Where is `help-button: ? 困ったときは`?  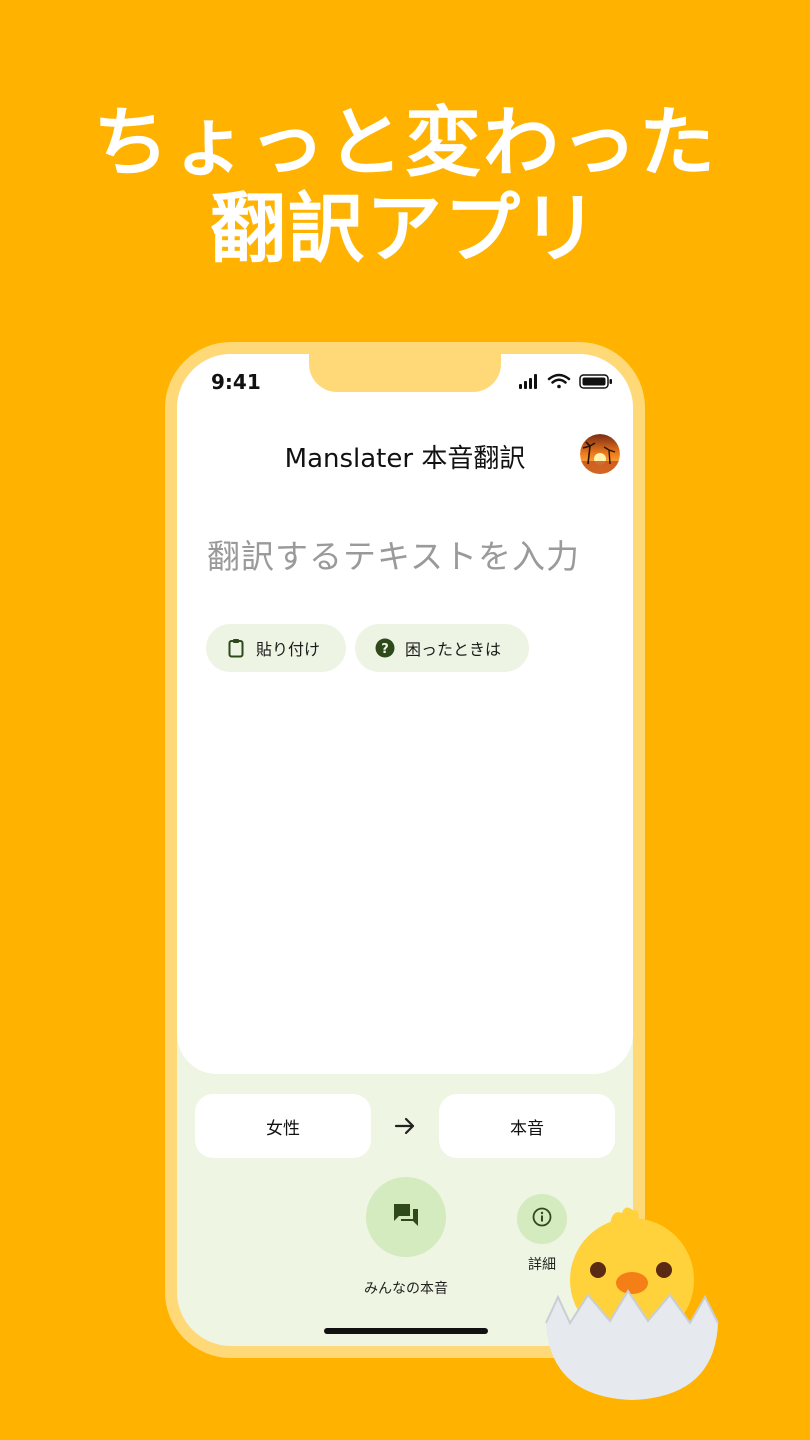
help-button: ? 困ったときは is located at coordinates (442, 648).